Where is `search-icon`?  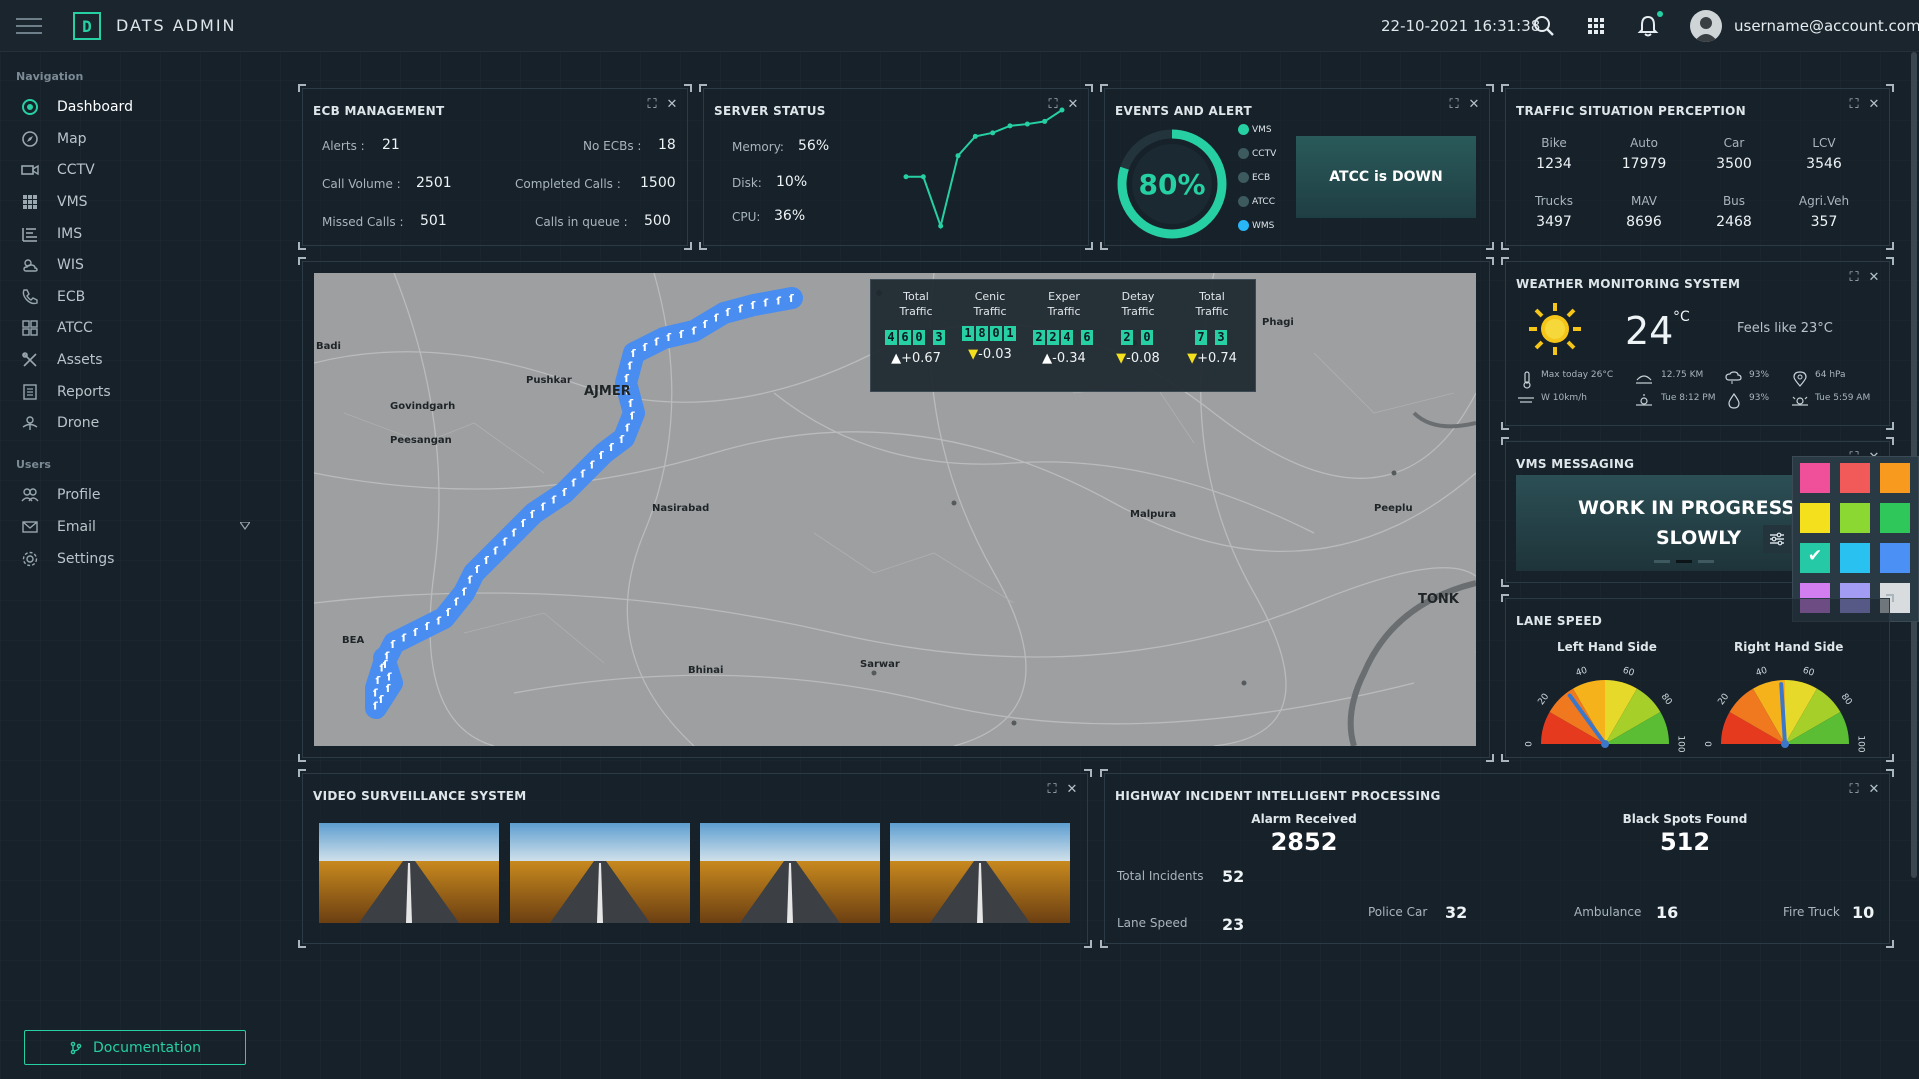 search-icon is located at coordinates (1544, 26).